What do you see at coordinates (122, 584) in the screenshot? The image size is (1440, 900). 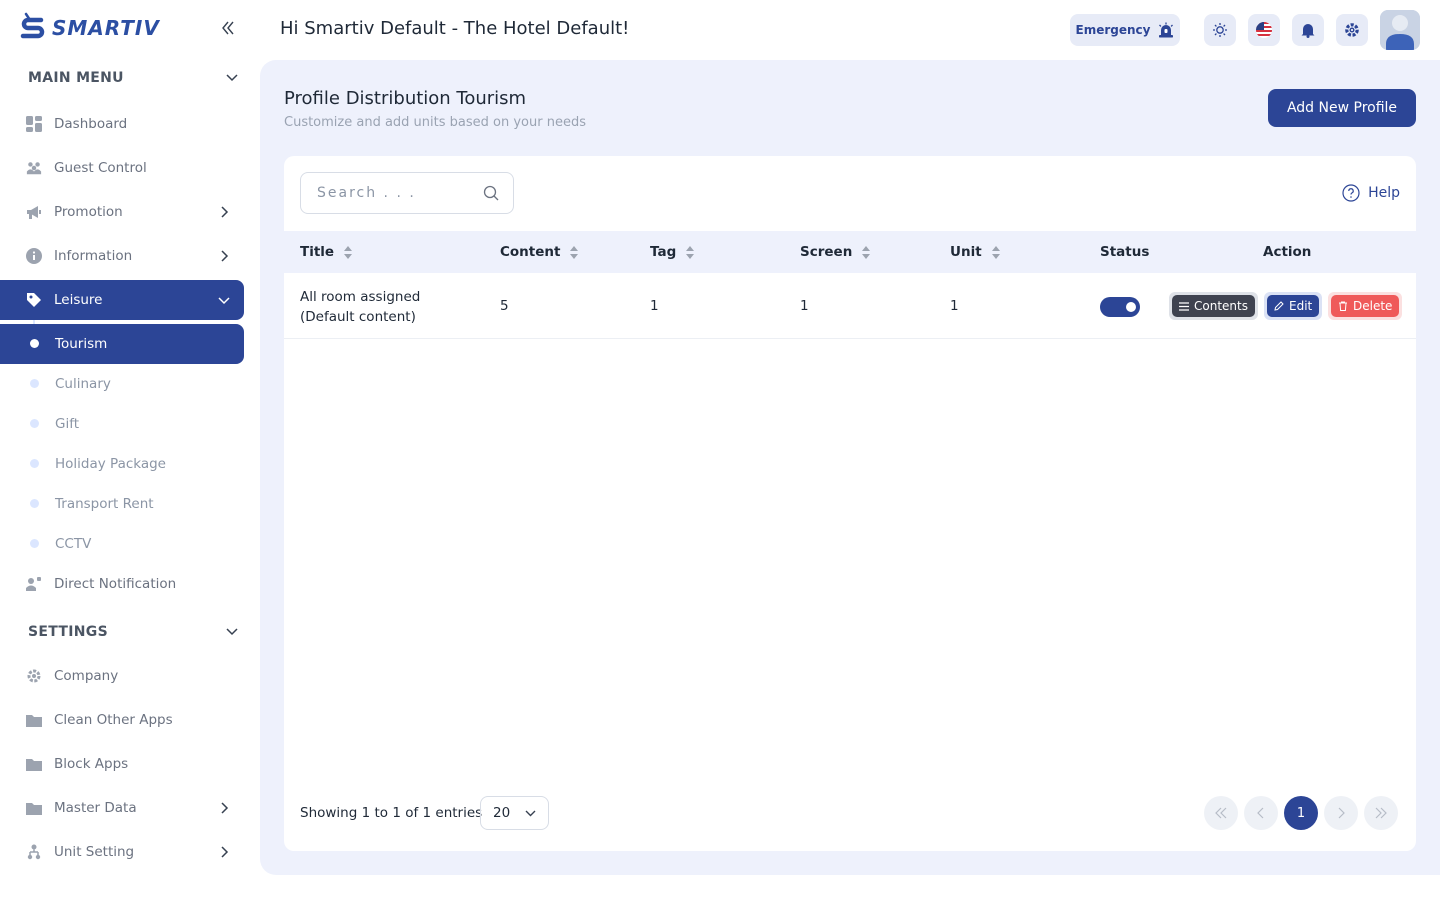 I see `sidebar-item-direct-notification: Direct Notification` at bounding box center [122, 584].